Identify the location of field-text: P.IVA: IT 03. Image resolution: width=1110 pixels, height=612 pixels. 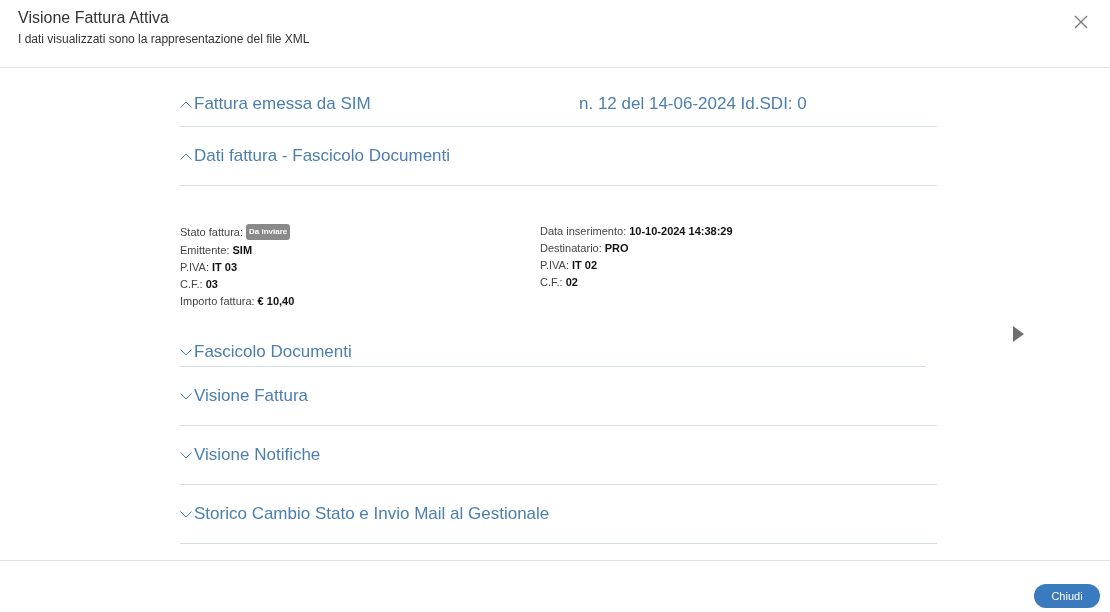
(209, 267).